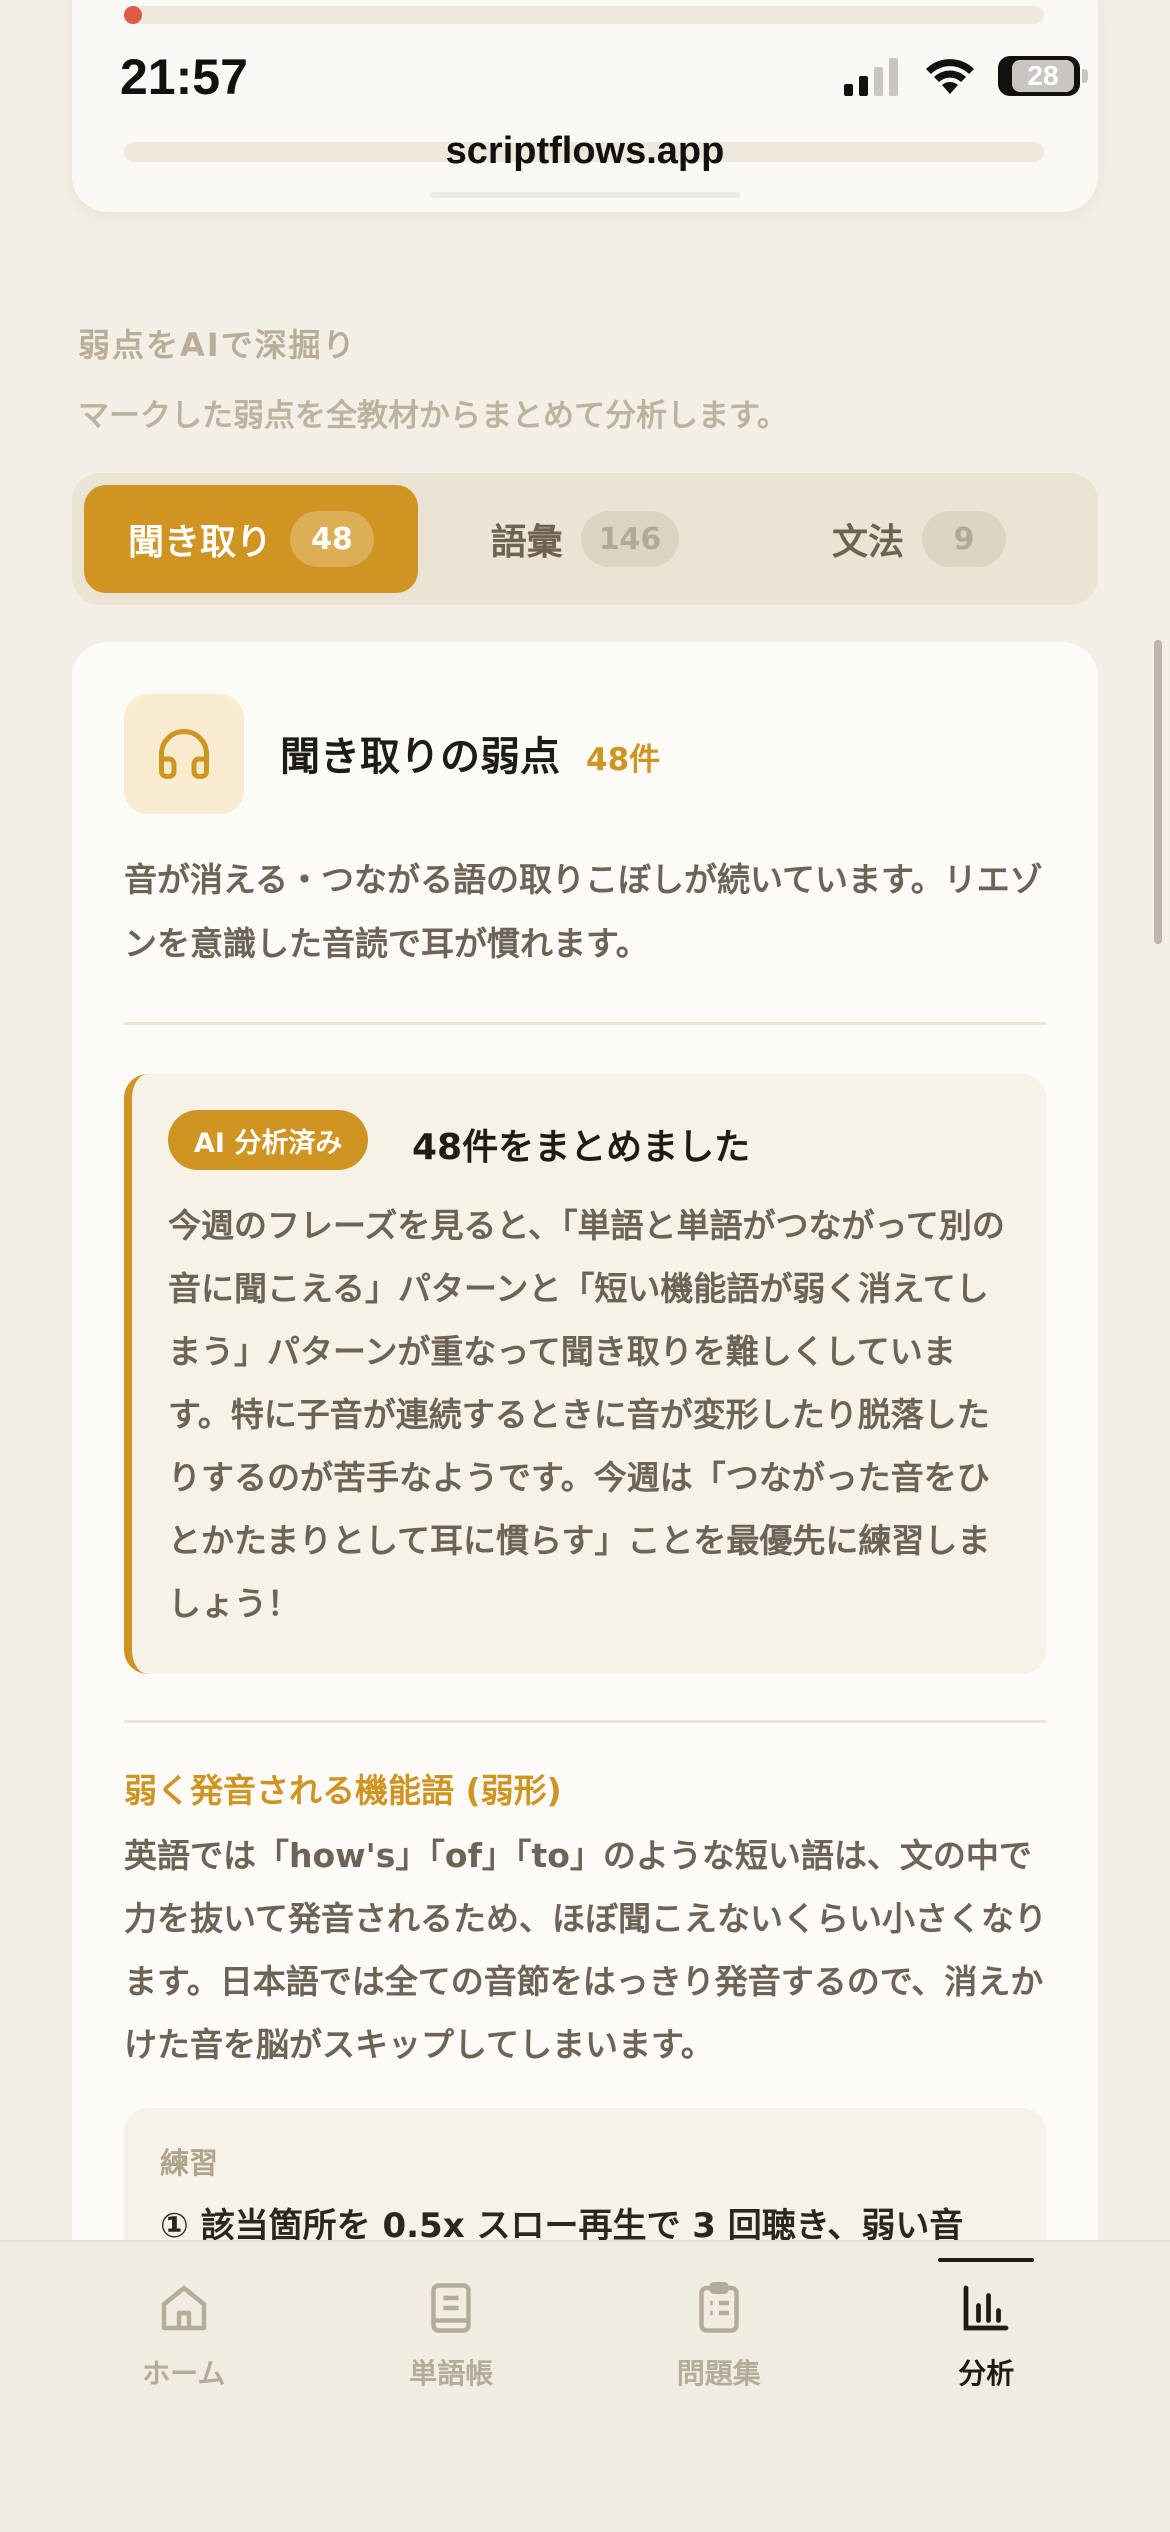 This screenshot has height=2532, width=1170. Describe the element at coordinates (420, 757) in the screenshot. I see `card-title: 聞き取りの弱点` at that location.